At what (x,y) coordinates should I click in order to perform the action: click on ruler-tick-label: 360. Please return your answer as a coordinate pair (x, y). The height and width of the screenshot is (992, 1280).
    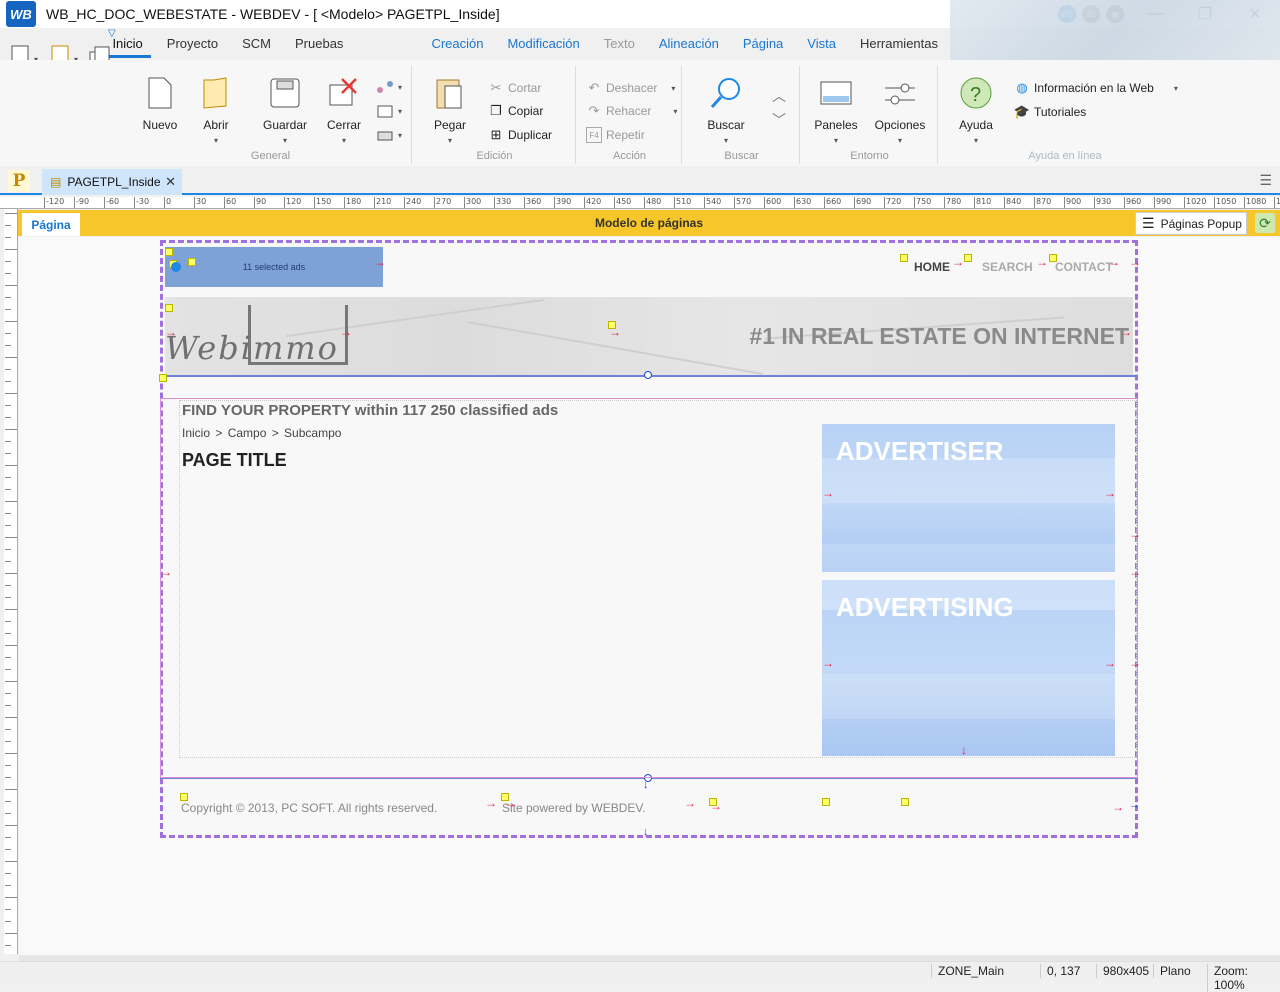
    Looking at the image, I should click on (532, 202).